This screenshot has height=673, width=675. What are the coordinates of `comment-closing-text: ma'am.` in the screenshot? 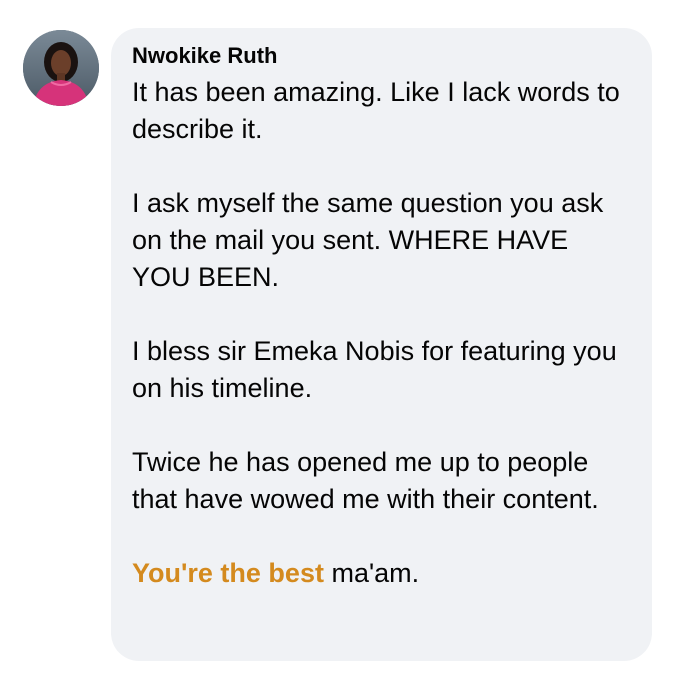 It's located at (371, 573).